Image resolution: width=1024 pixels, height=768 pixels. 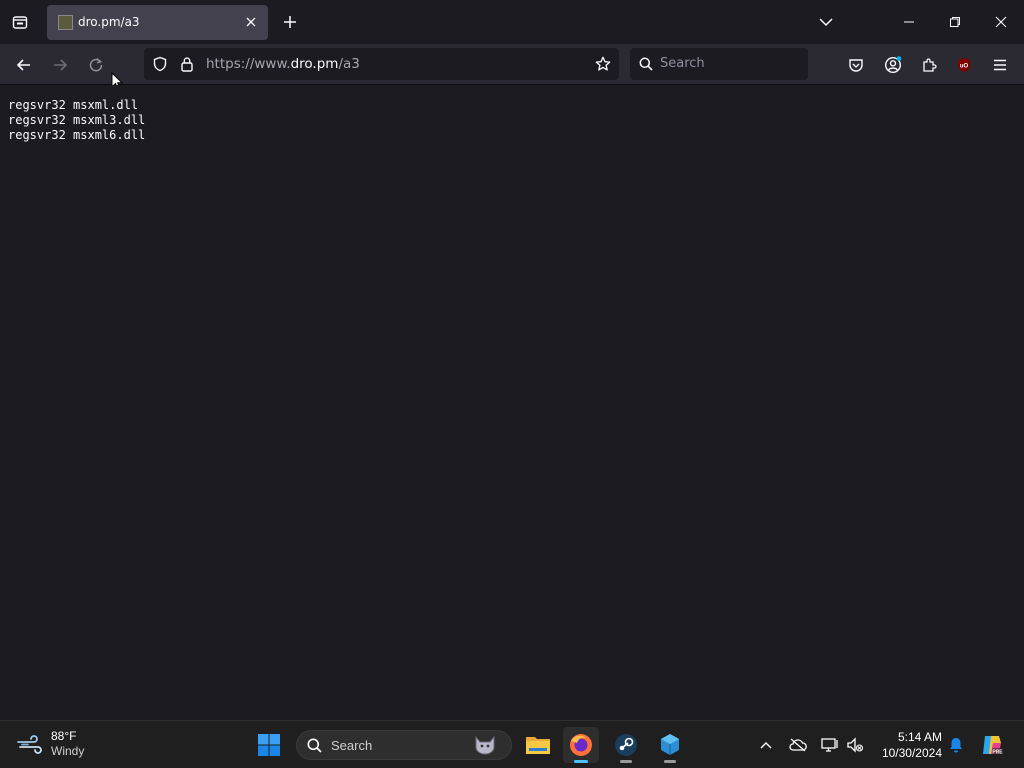 What do you see at coordinates (911, 753) in the screenshot?
I see `clock-date: 10/30/2024` at bounding box center [911, 753].